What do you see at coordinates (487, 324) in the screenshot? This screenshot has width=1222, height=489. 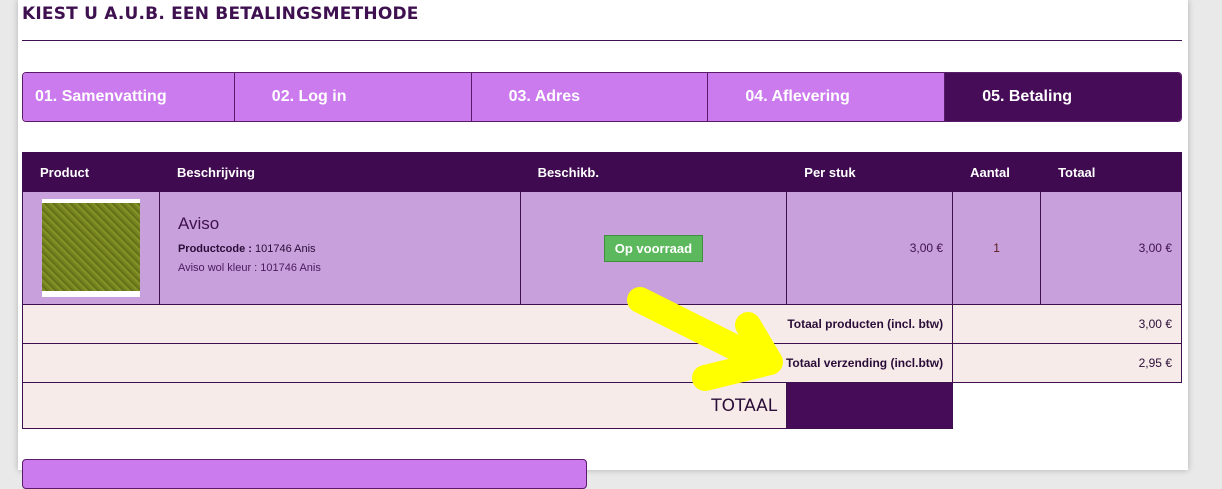 I see `products-total-label: Totaal producten (incl. btw)` at bounding box center [487, 324].